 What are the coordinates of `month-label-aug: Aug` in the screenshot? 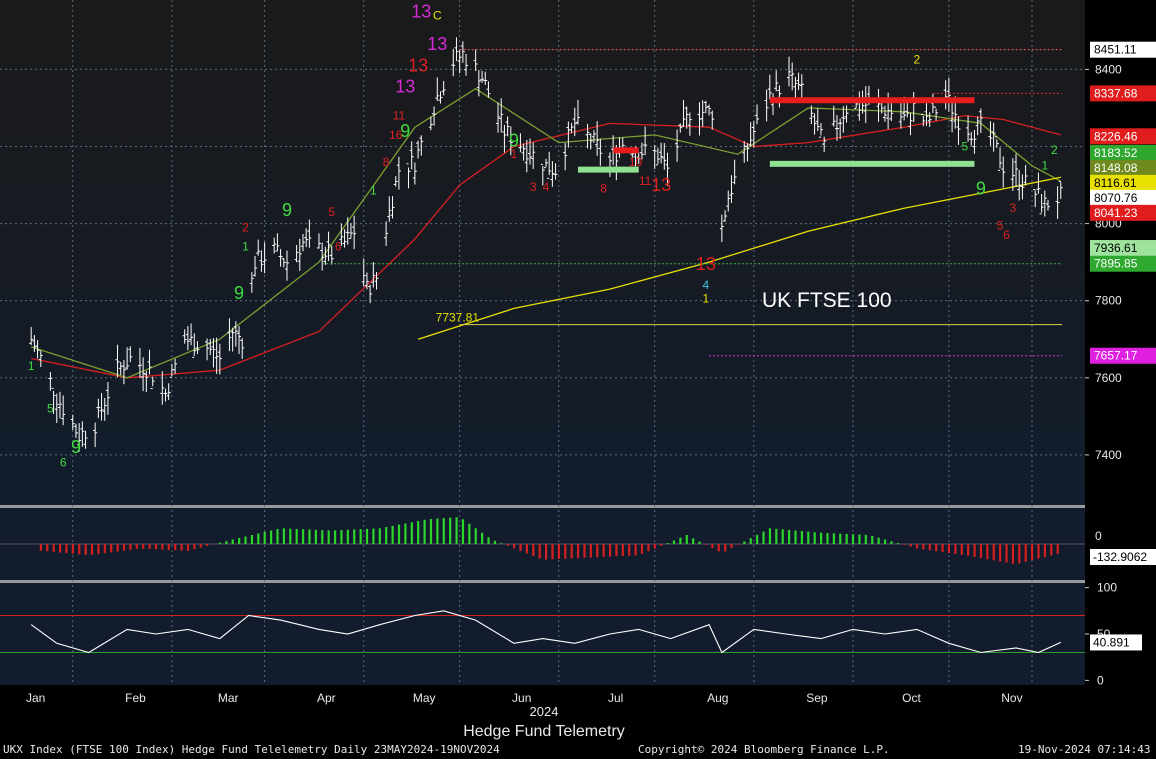 It's located at (717, 698).